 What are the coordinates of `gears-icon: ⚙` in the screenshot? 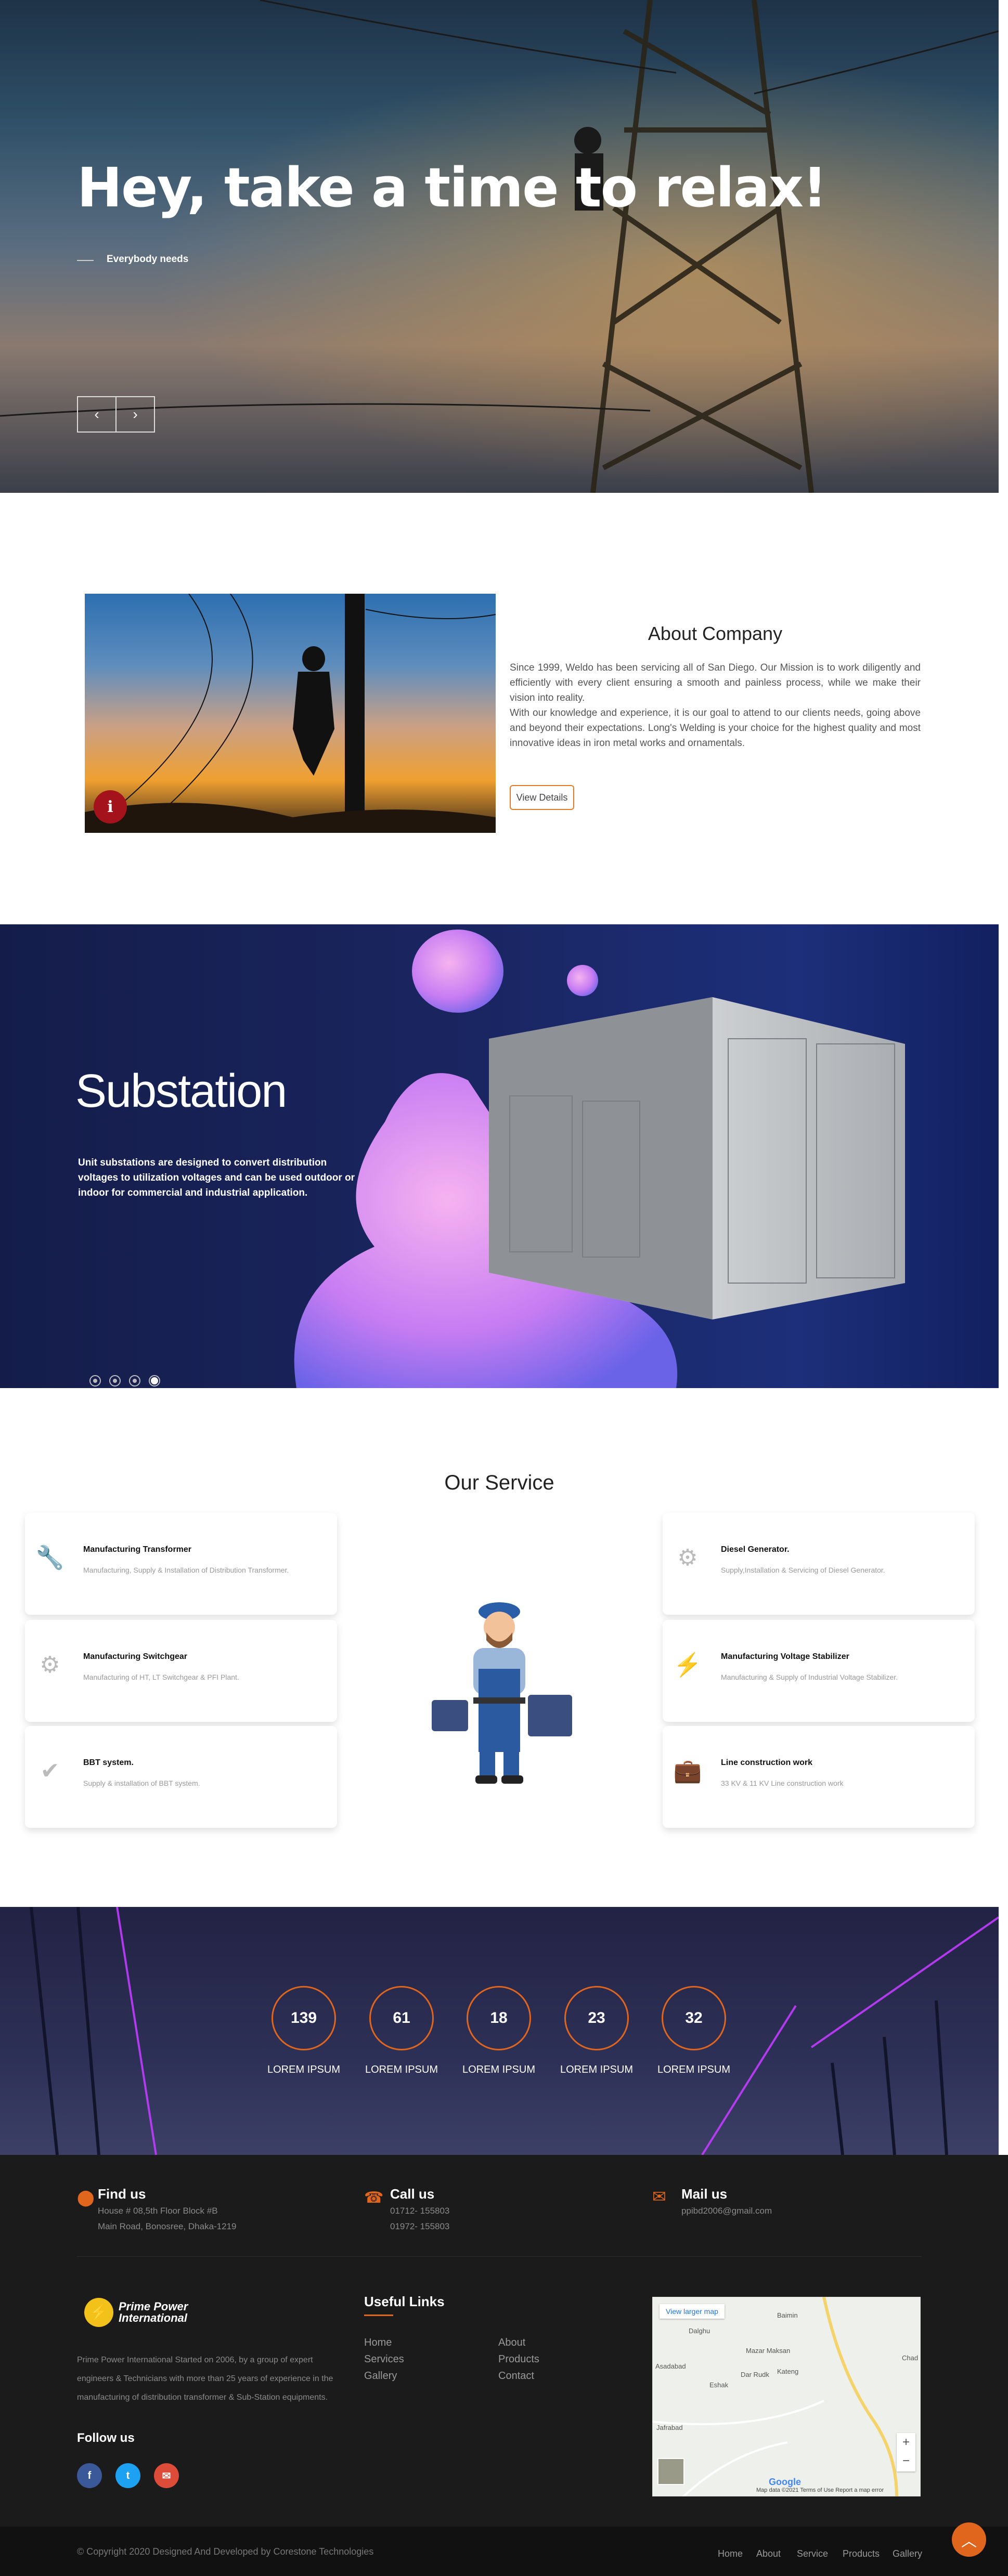 It's located at (687, 1558).